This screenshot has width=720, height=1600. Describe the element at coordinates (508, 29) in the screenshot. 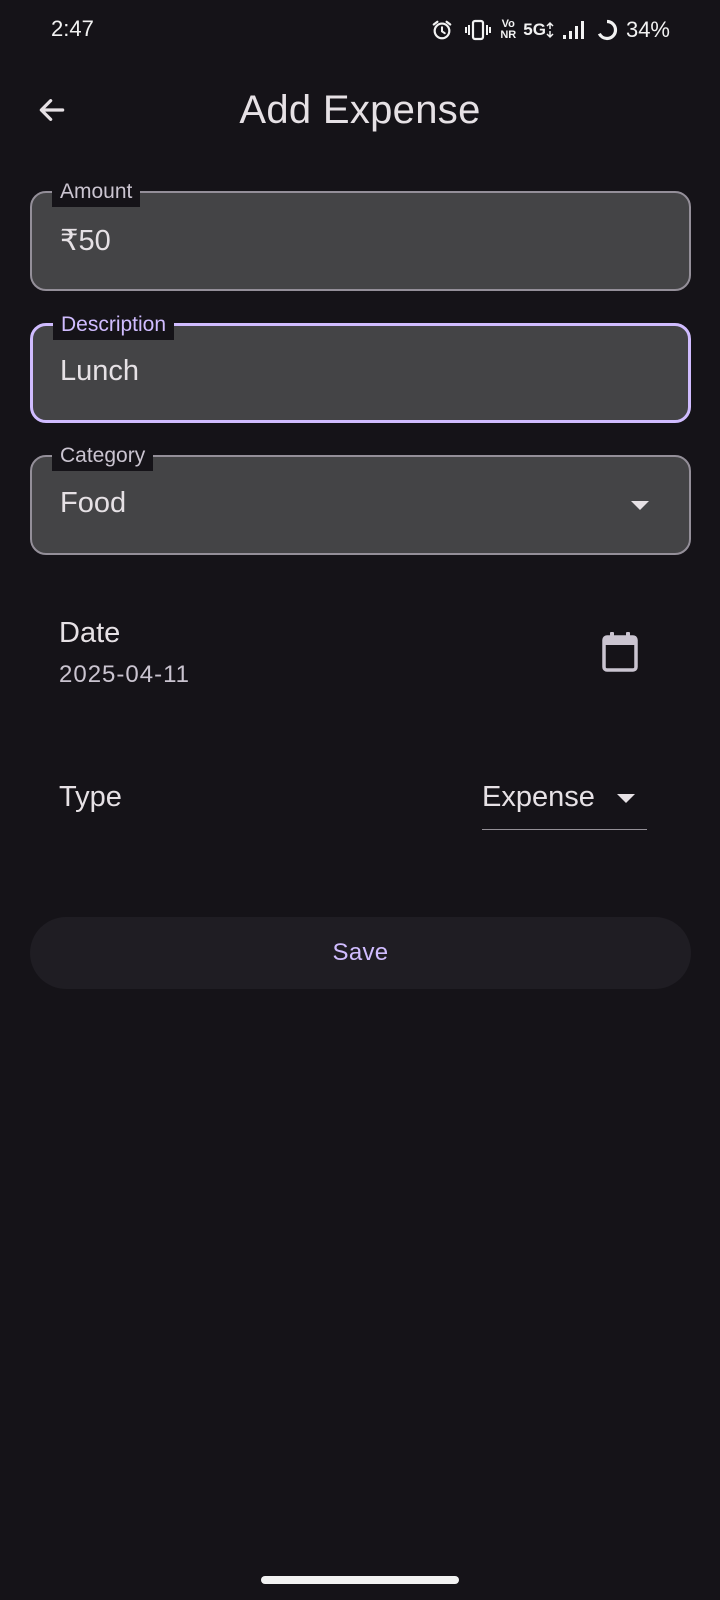

I see `vonr-icon: Vo NR` at that location.